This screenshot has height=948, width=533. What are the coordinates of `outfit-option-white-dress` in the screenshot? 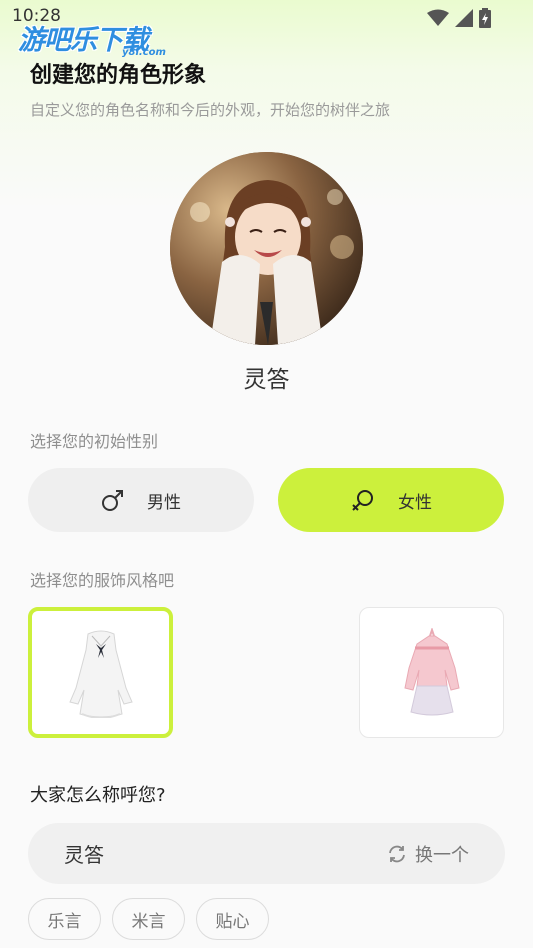 It's located at (100, 672).